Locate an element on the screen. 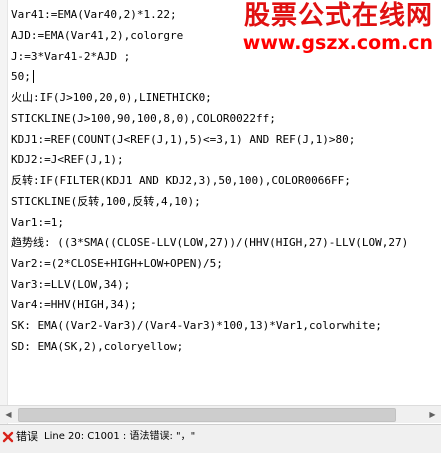 The width and height of the screenshot is (441, 453). code-line: SD: EMA(SK,2),coloryellow; is located at coordinates (97, 347).